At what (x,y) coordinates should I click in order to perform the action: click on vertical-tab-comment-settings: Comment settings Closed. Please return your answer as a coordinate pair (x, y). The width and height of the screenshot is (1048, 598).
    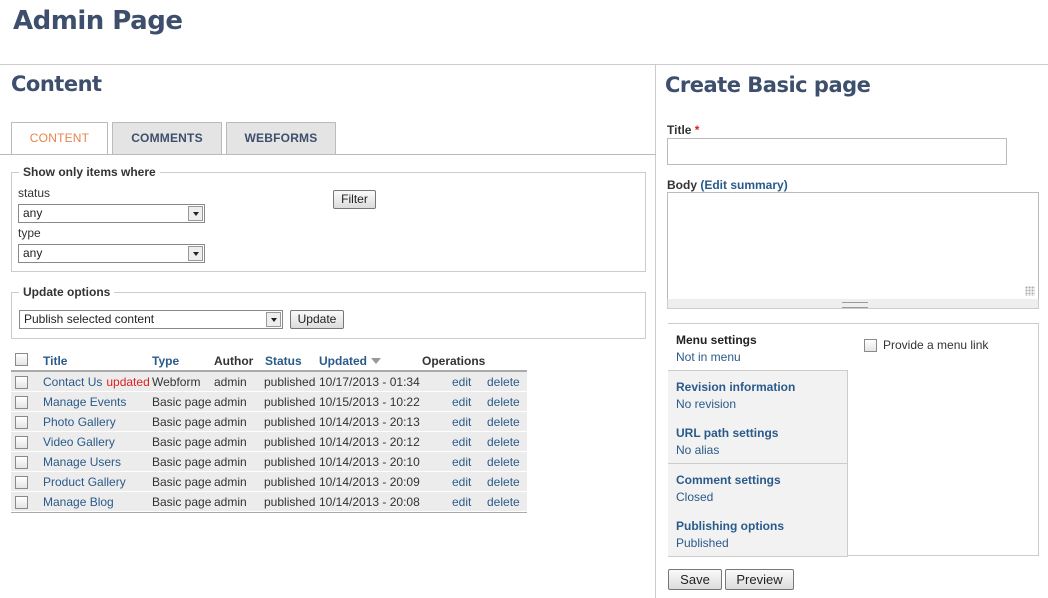
    Looking at the image, I should click on (758, 487).